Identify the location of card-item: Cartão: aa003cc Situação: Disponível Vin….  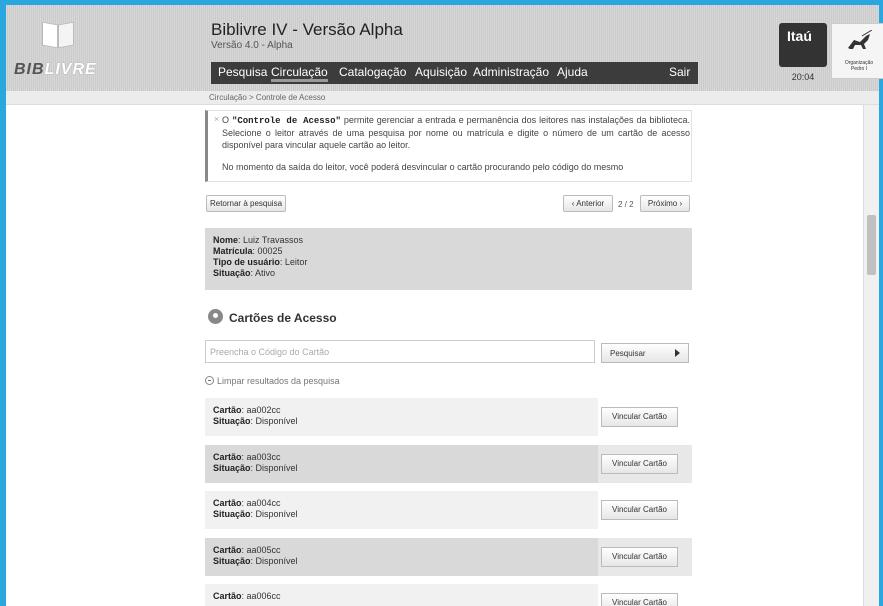
(448, 464).